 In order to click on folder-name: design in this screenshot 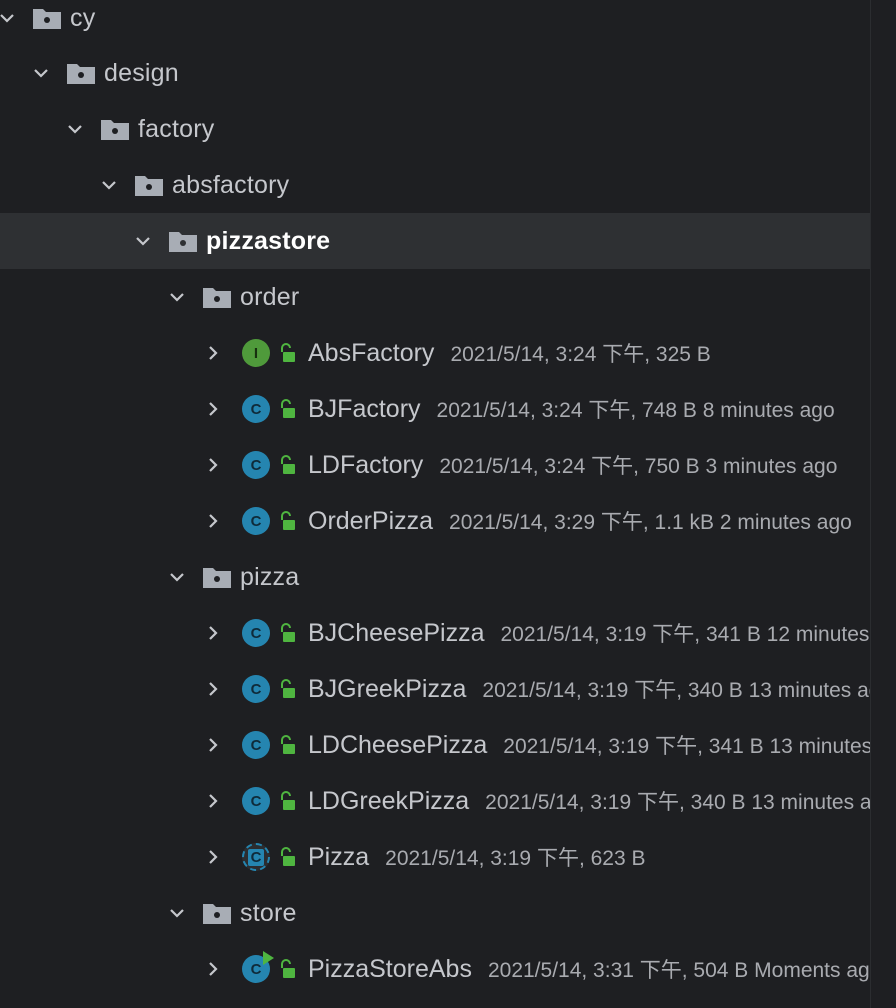, I will do `click(141, 72)`.